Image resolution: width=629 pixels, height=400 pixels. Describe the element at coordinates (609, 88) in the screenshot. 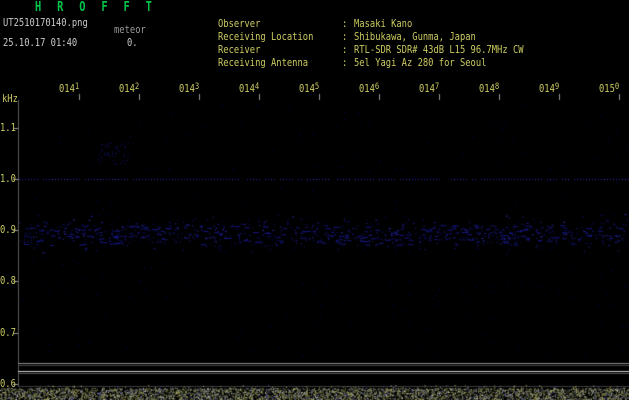

I see `x-tick-label-0150: 0150` at that location.